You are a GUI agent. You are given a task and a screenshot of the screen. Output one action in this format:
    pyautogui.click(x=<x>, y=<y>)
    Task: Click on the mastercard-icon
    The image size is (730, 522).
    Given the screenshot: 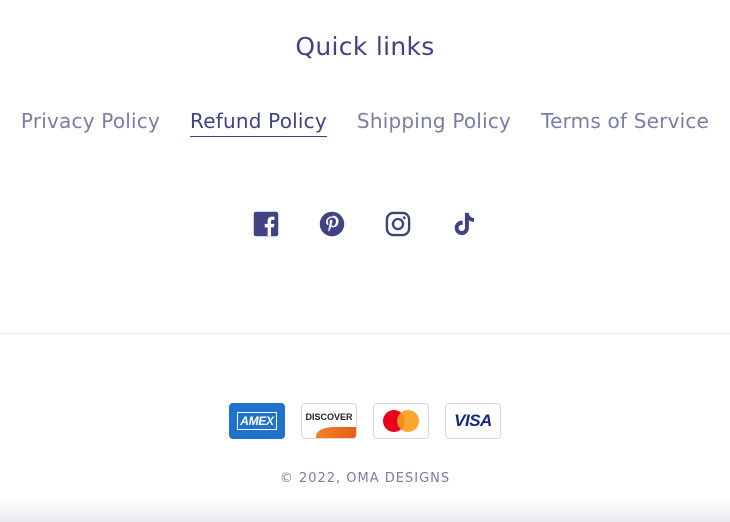 What is the action you would take?
    pyautogui.click(x=401, y=421)
    